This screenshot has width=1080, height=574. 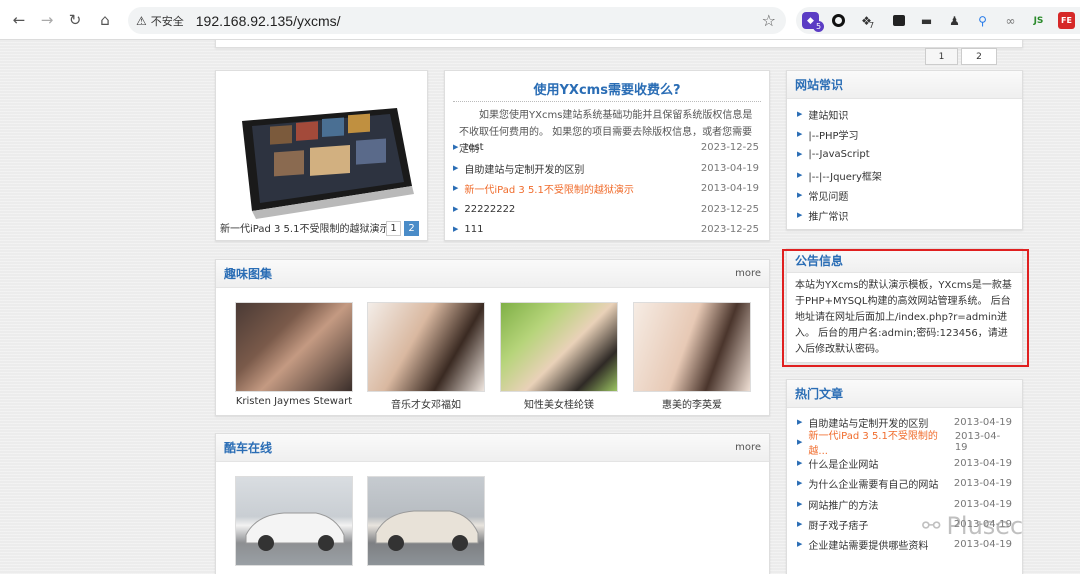 What do you see at coordinates (904, 114) in the screenshot?
I see `category-item: ▶ 建站知识` at bounding box center [904, 114].